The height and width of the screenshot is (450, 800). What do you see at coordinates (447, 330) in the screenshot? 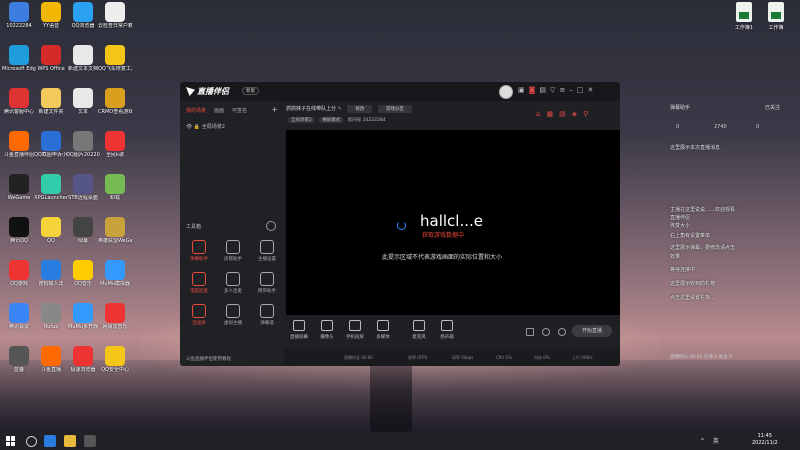
I see `source-button: 扬声器` at bounding box center [447, 330].